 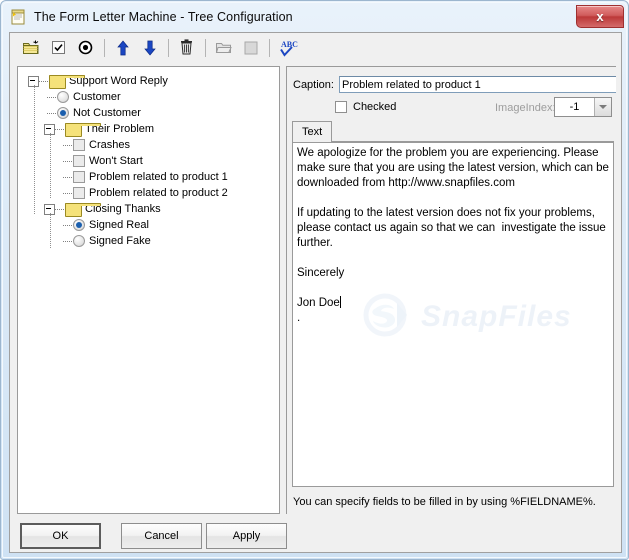 I want to click on tree-node-problem-product-1: Problem related to product 1, so click(x=150, y=177).